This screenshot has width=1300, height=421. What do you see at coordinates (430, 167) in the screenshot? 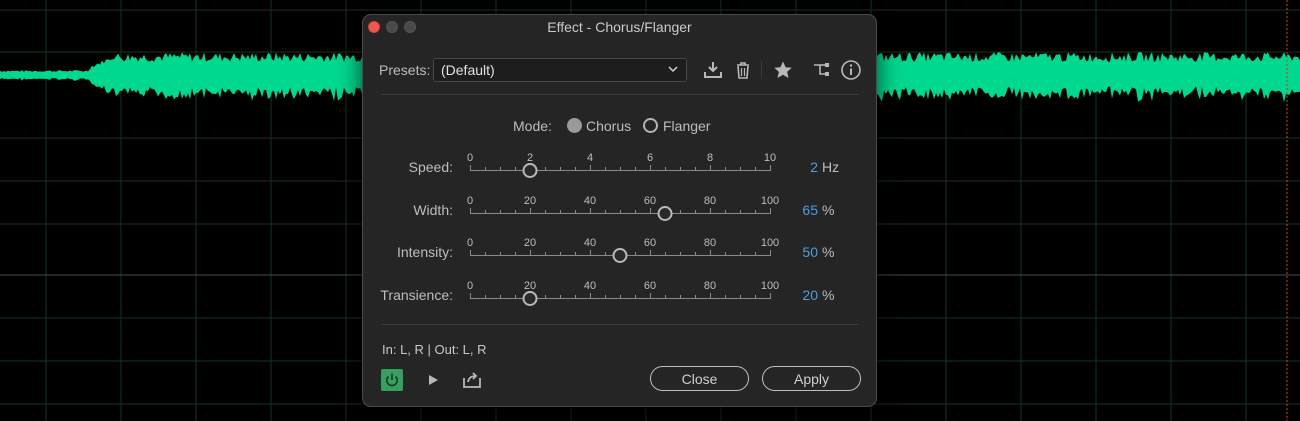
I see `slider-label: Speed:` at bounding box center [430, 167].